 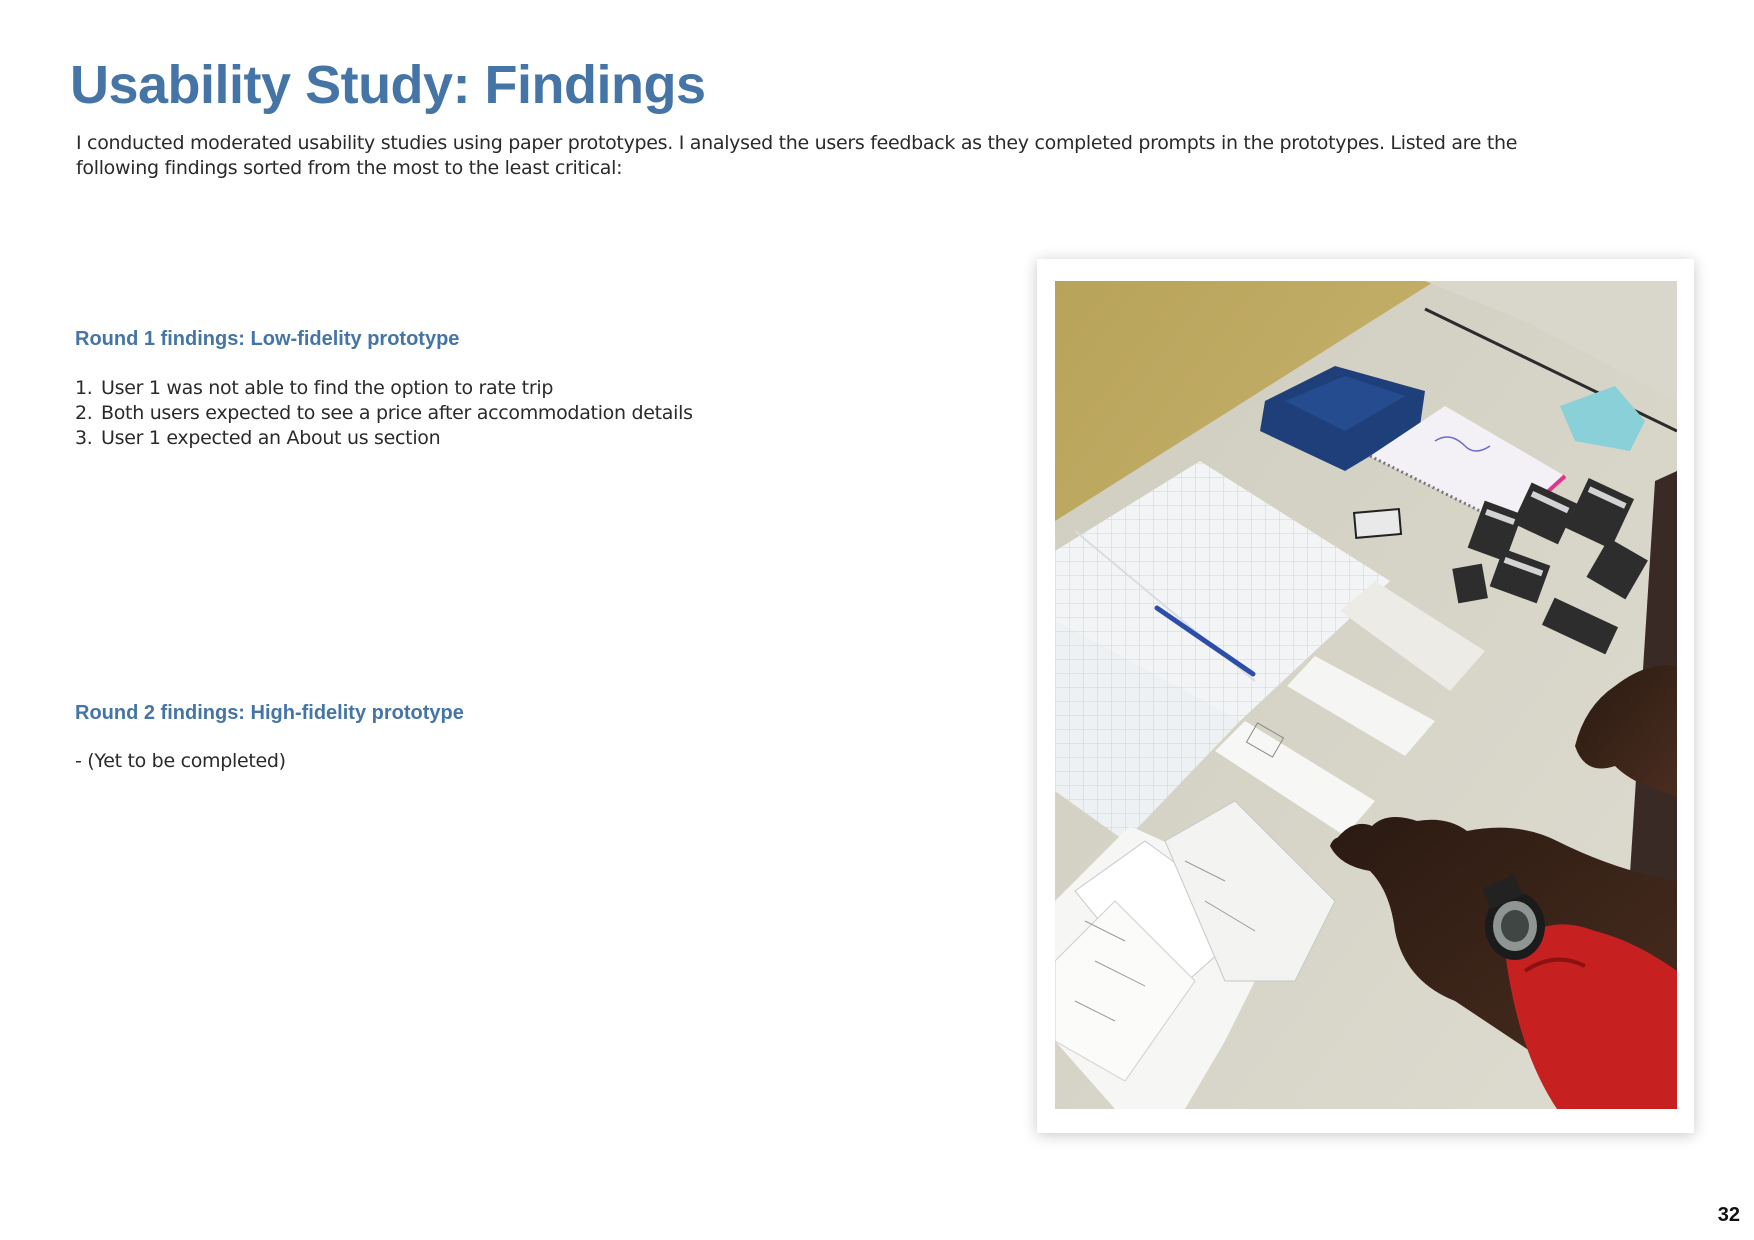 I want to click on list-item-text: User 1 expected an About us section, so click(x=271, y=438).